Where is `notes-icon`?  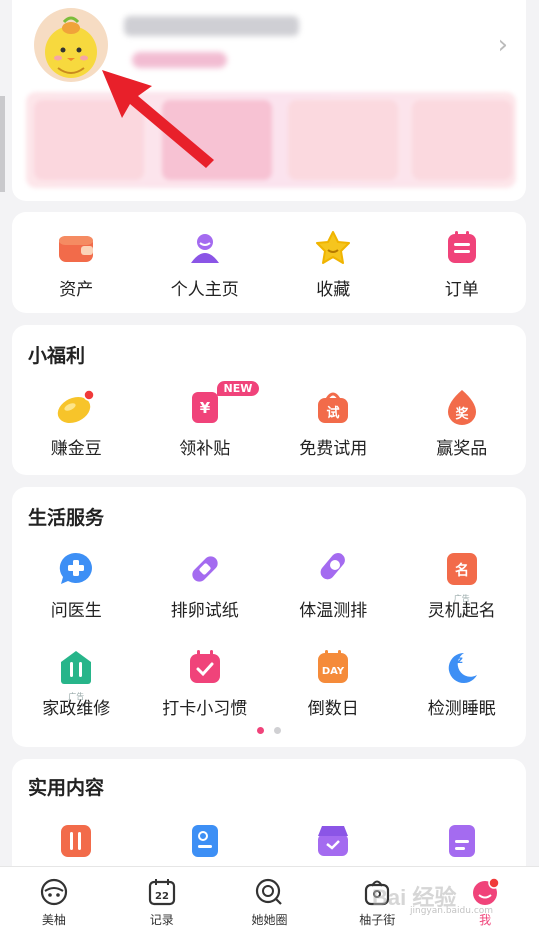 notes-icon is located at coordinates (462, 841).